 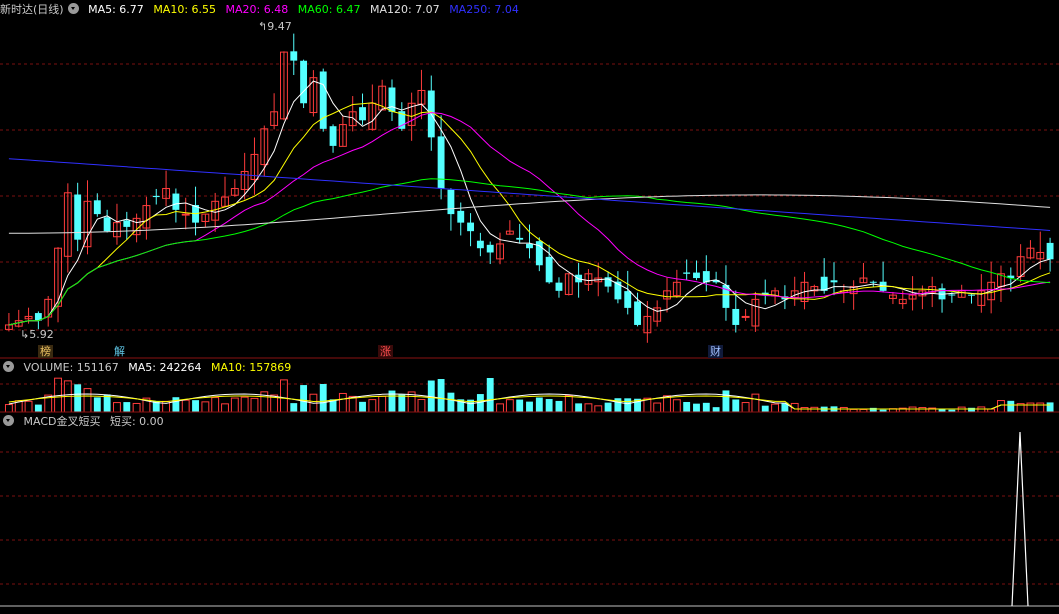 I want to click on event-marker-4: 财, so click(x=715, y=351).